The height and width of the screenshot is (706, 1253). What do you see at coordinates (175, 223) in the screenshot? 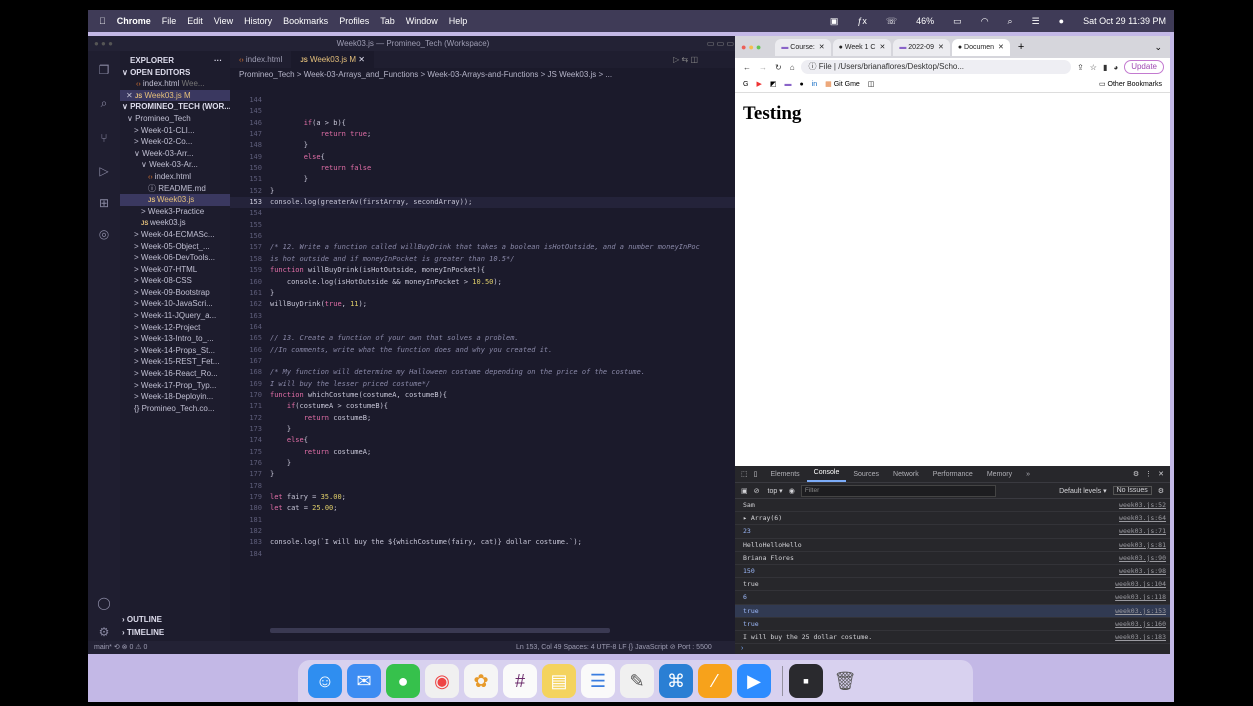
I see `tree-item: JS week03.js` at bounding box center [175, 223].